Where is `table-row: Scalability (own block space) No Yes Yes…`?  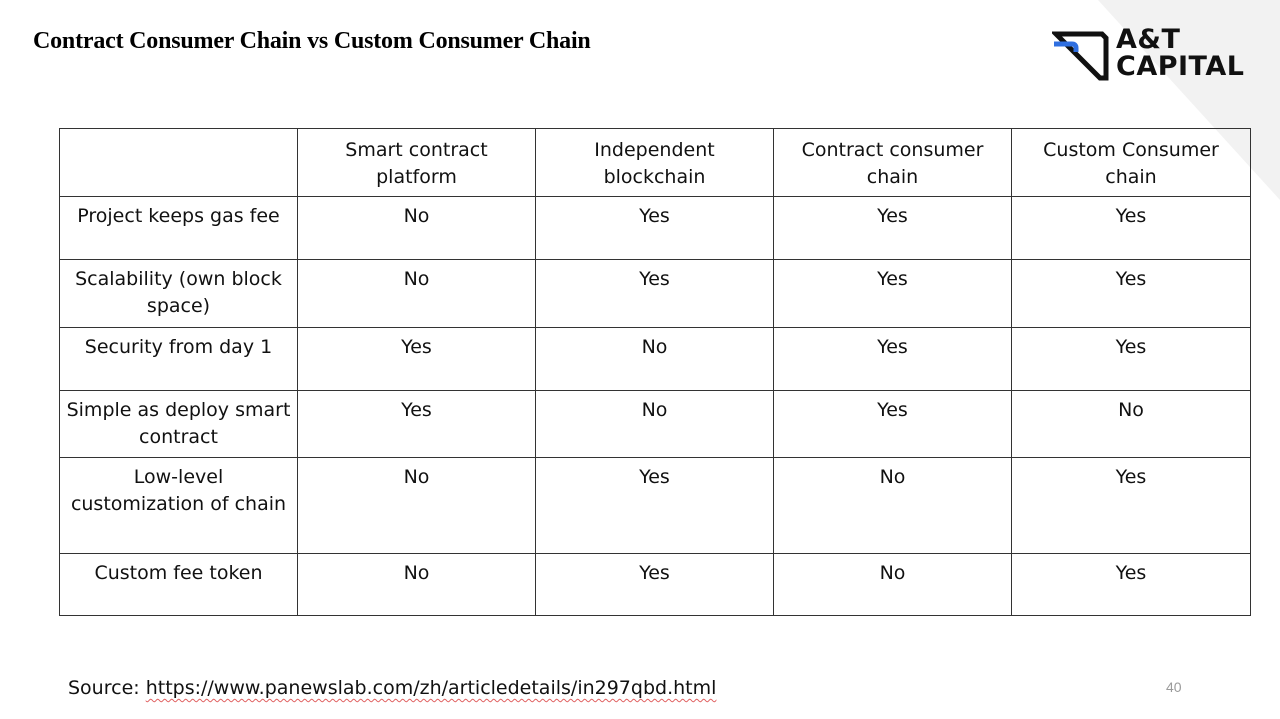 table-row: Scalability (own block space) No Yes Yes… is located at coordinates (655, 293).